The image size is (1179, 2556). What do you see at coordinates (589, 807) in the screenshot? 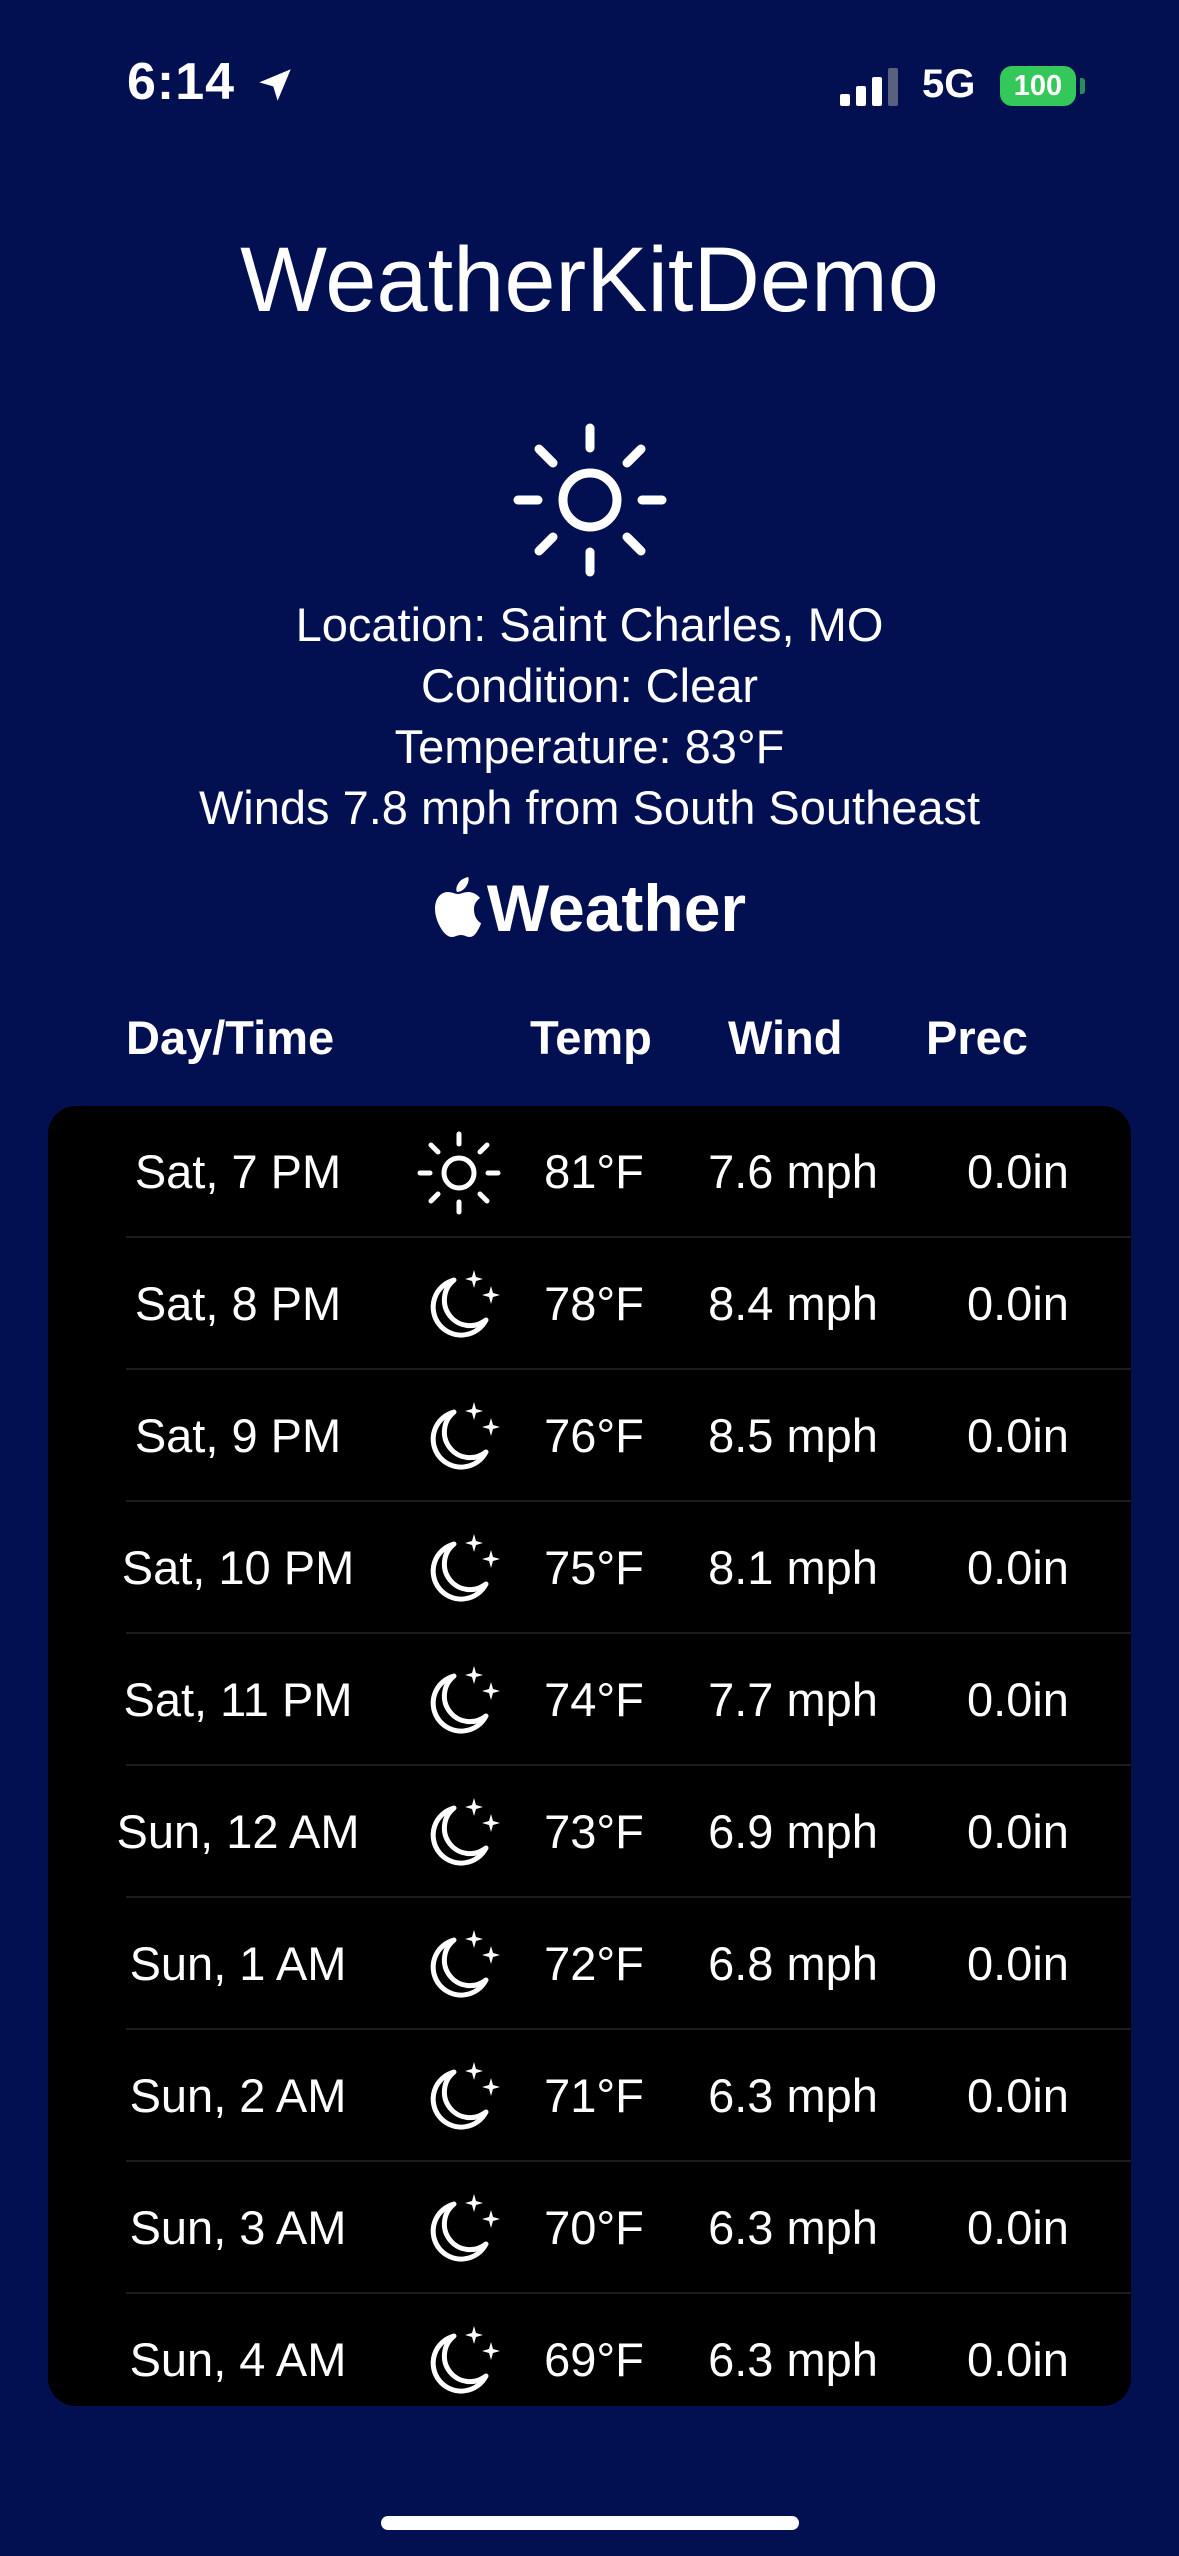
I see `winds-text: Winds 7.8 mph from South Southeast` at bounding box center [589, 807].